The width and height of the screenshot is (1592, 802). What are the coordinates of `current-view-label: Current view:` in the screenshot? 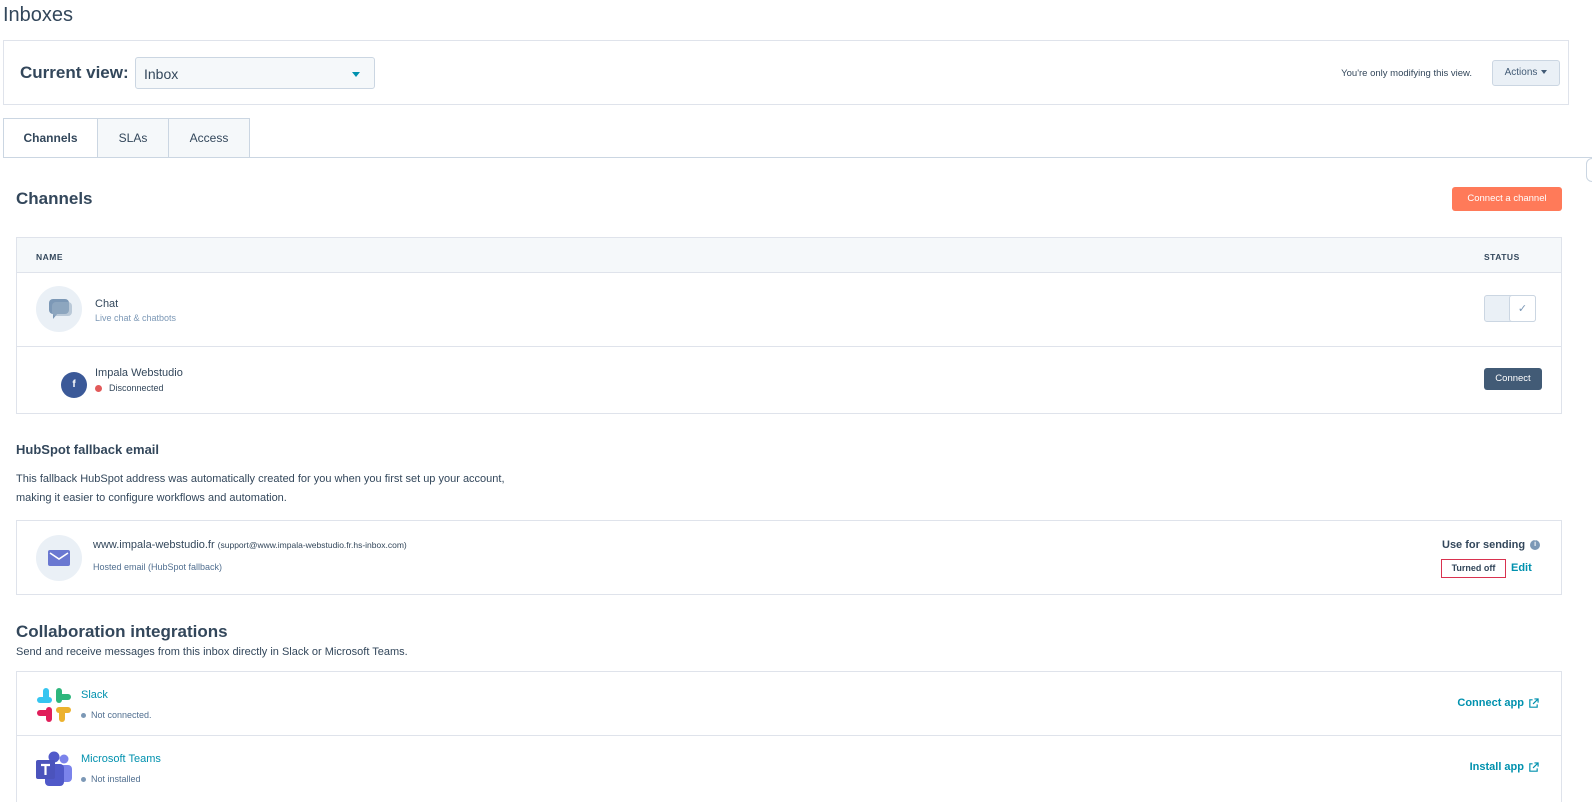 It's located at (74, 72).